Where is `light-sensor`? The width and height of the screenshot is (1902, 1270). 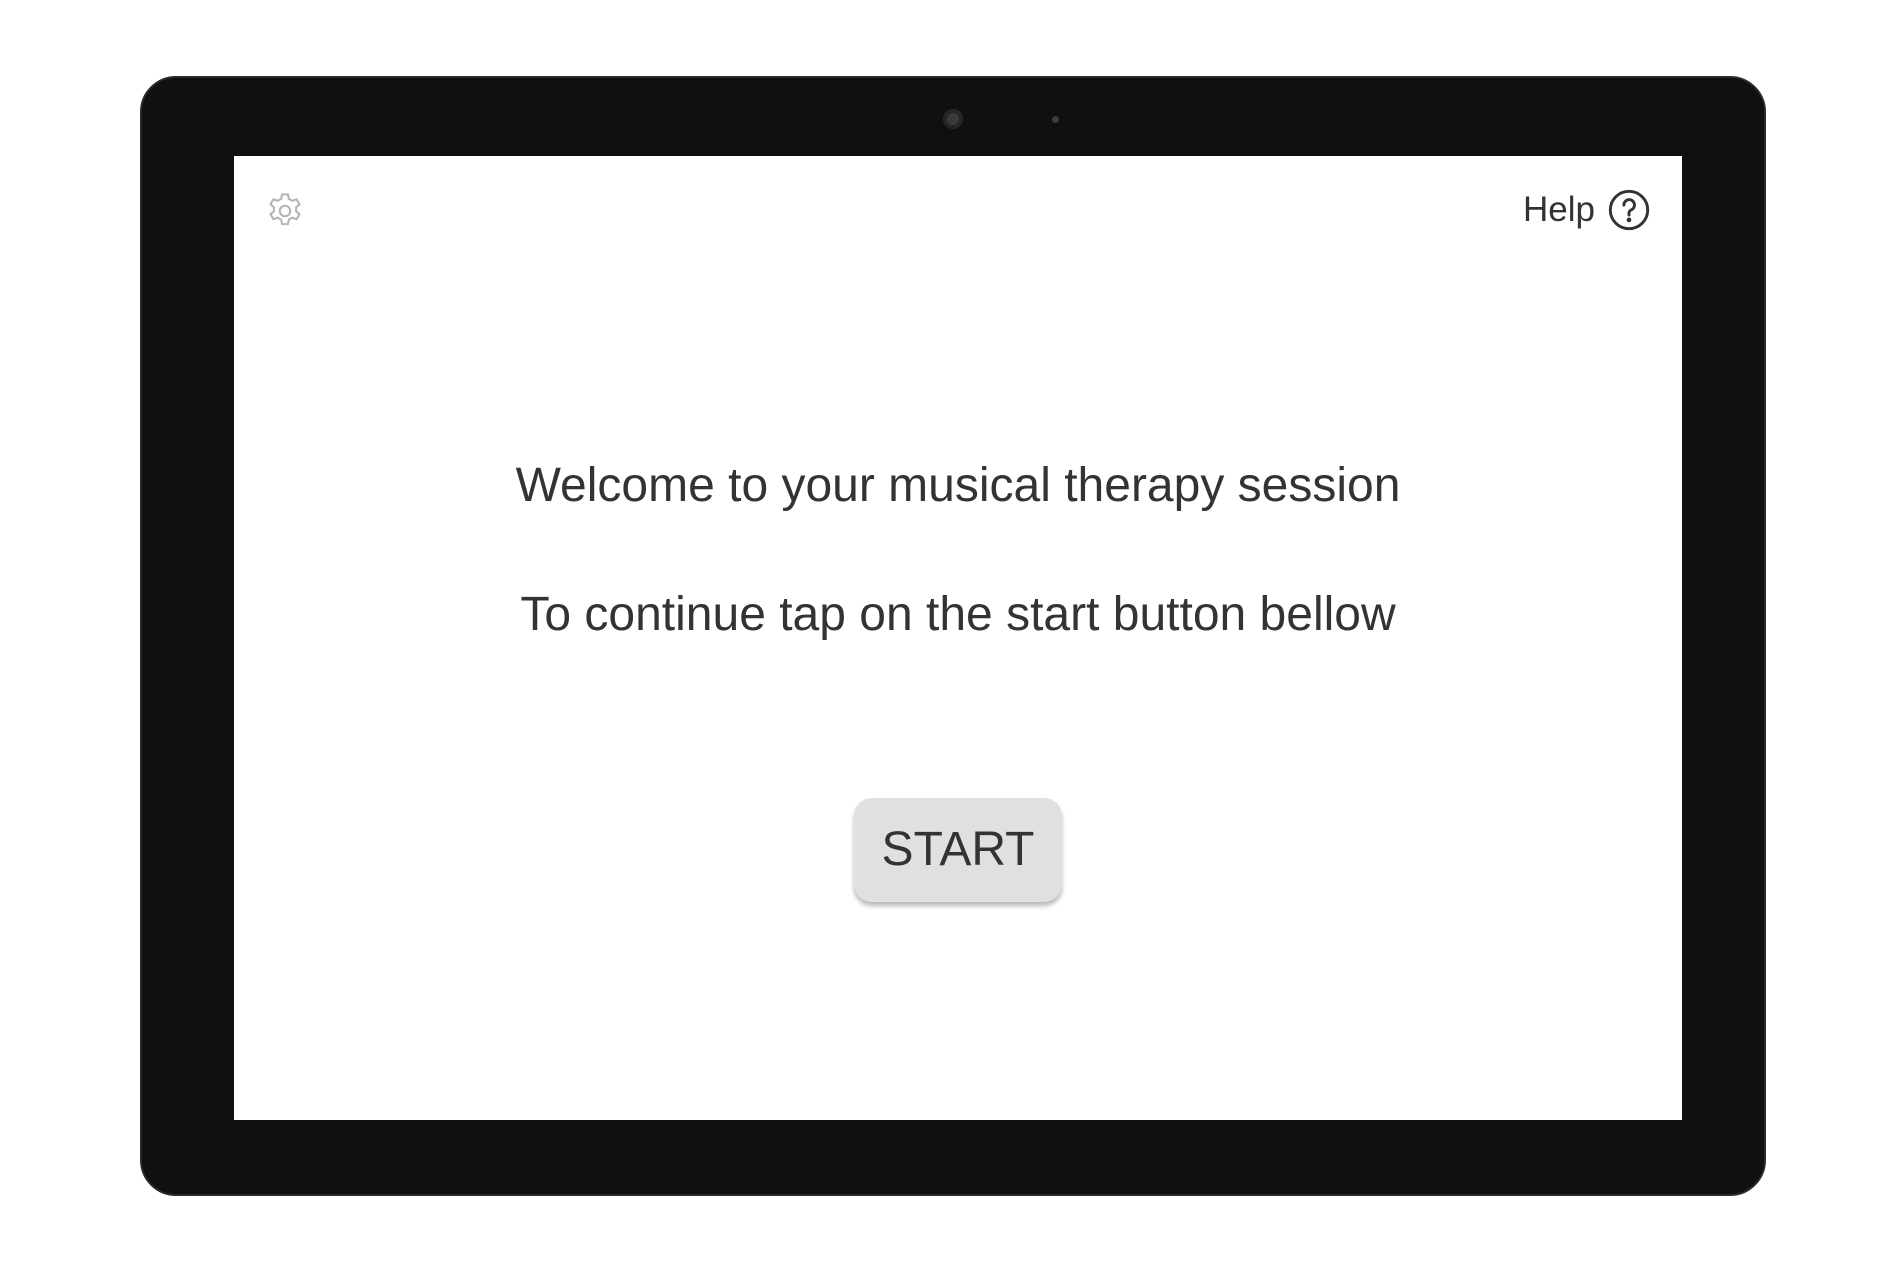
light-sensor is located at coordinates (1055, 119).